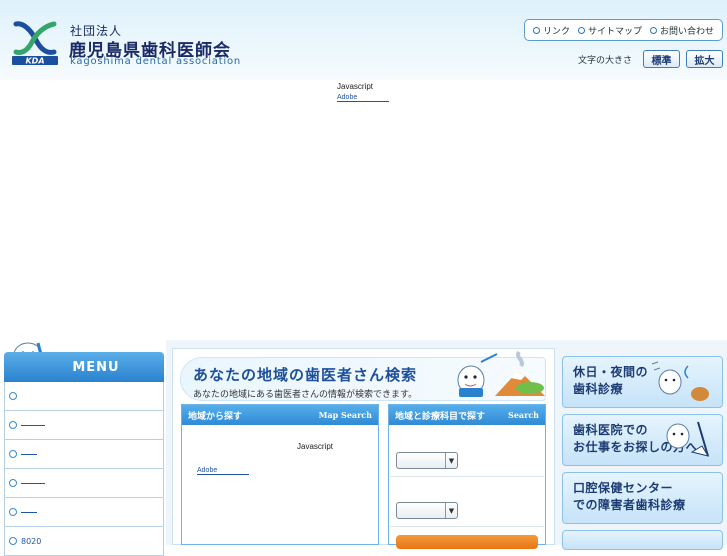  I want to click on font-size-standard-button: 標準, so click(661, 59).